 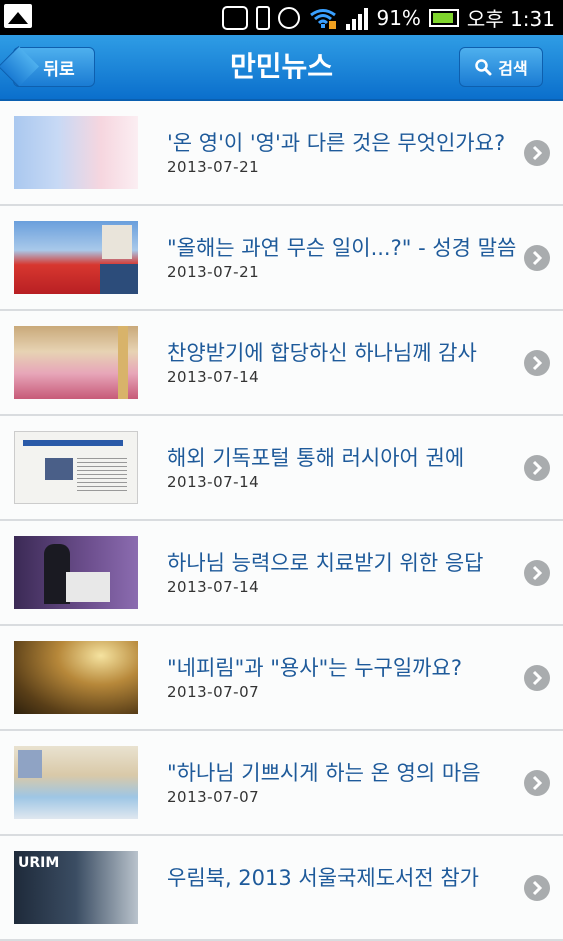 What do you see at coordinates (325, 563) in the screenshot?
I see `article-title: 하나님 능력으로 치료받기 위한 응답` at bounding box center [325, 563].